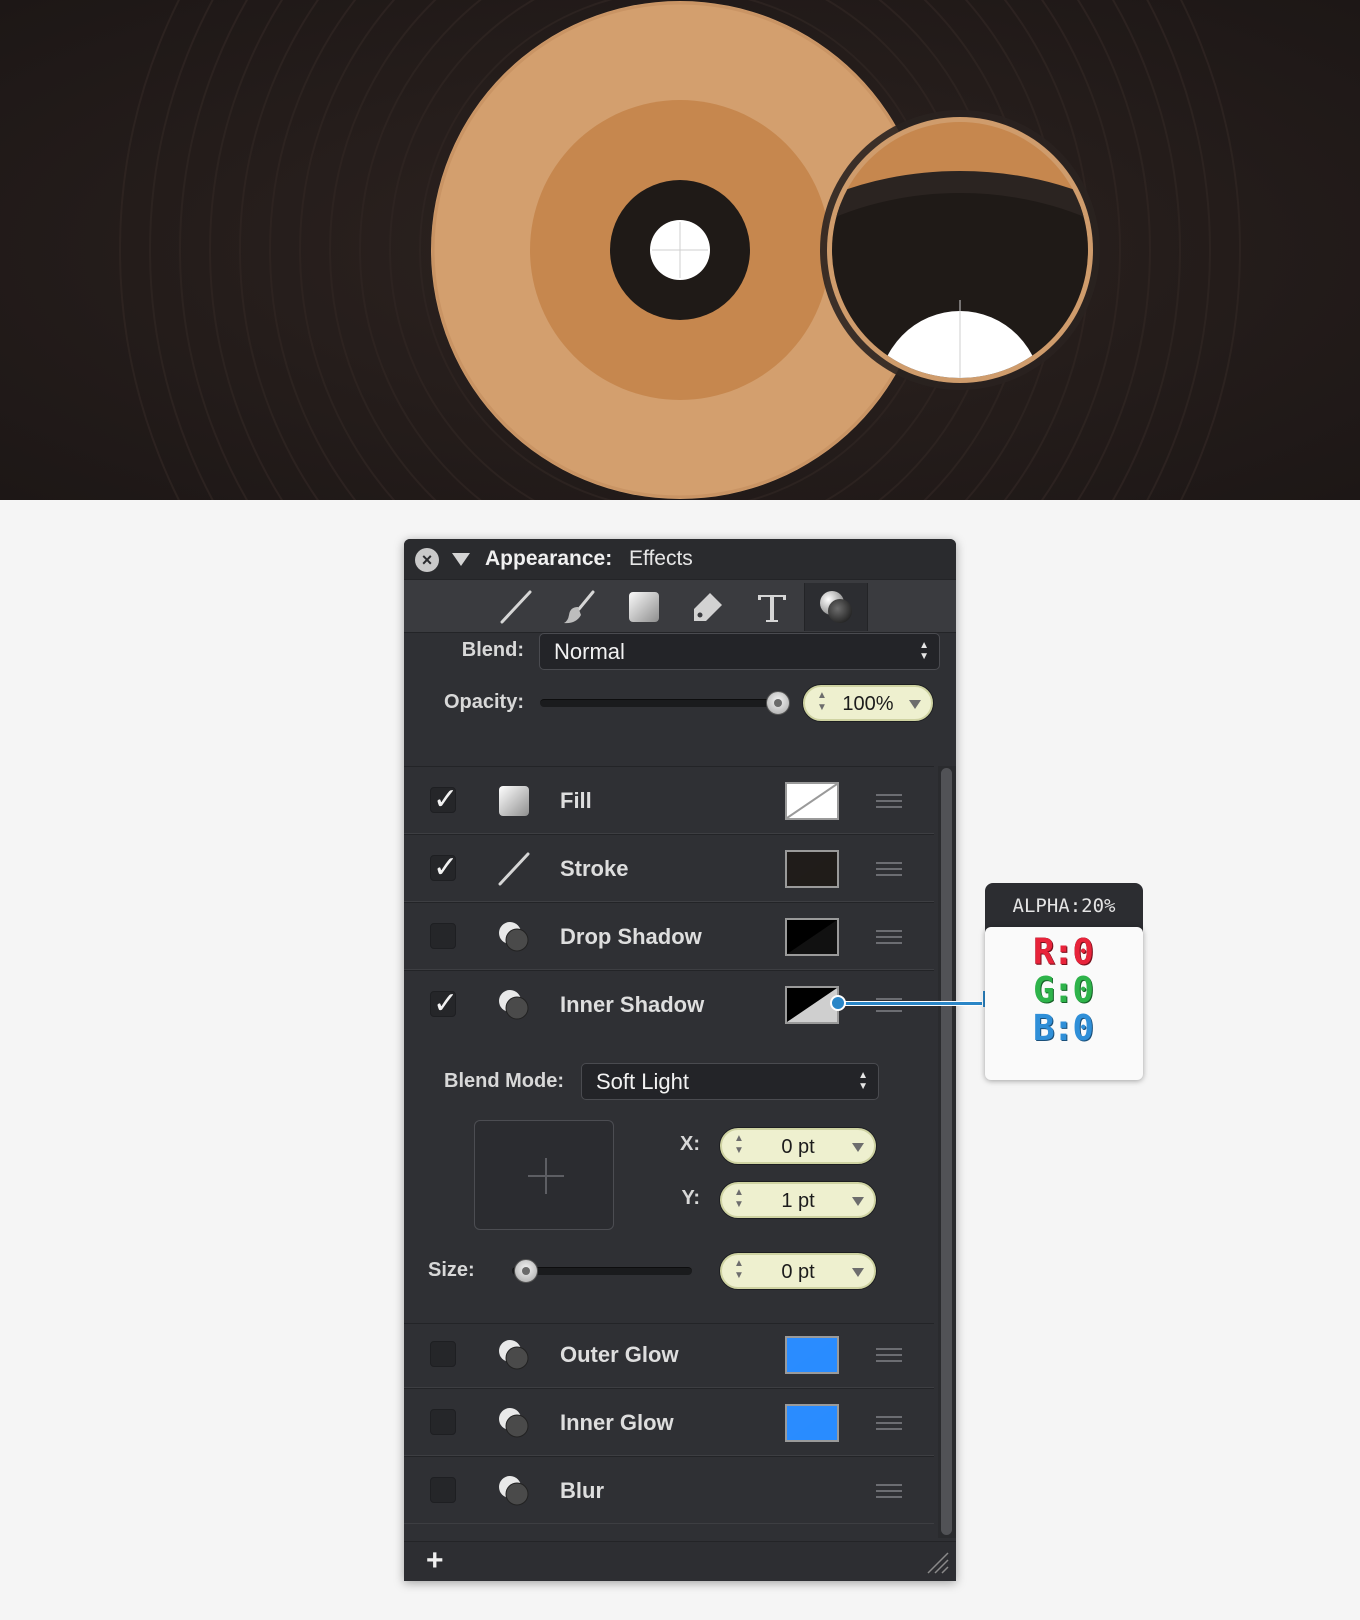 The height and width of the screenshot is (1620, 1360). I want to click on shadow-offset-pad, so click(544, 1175).